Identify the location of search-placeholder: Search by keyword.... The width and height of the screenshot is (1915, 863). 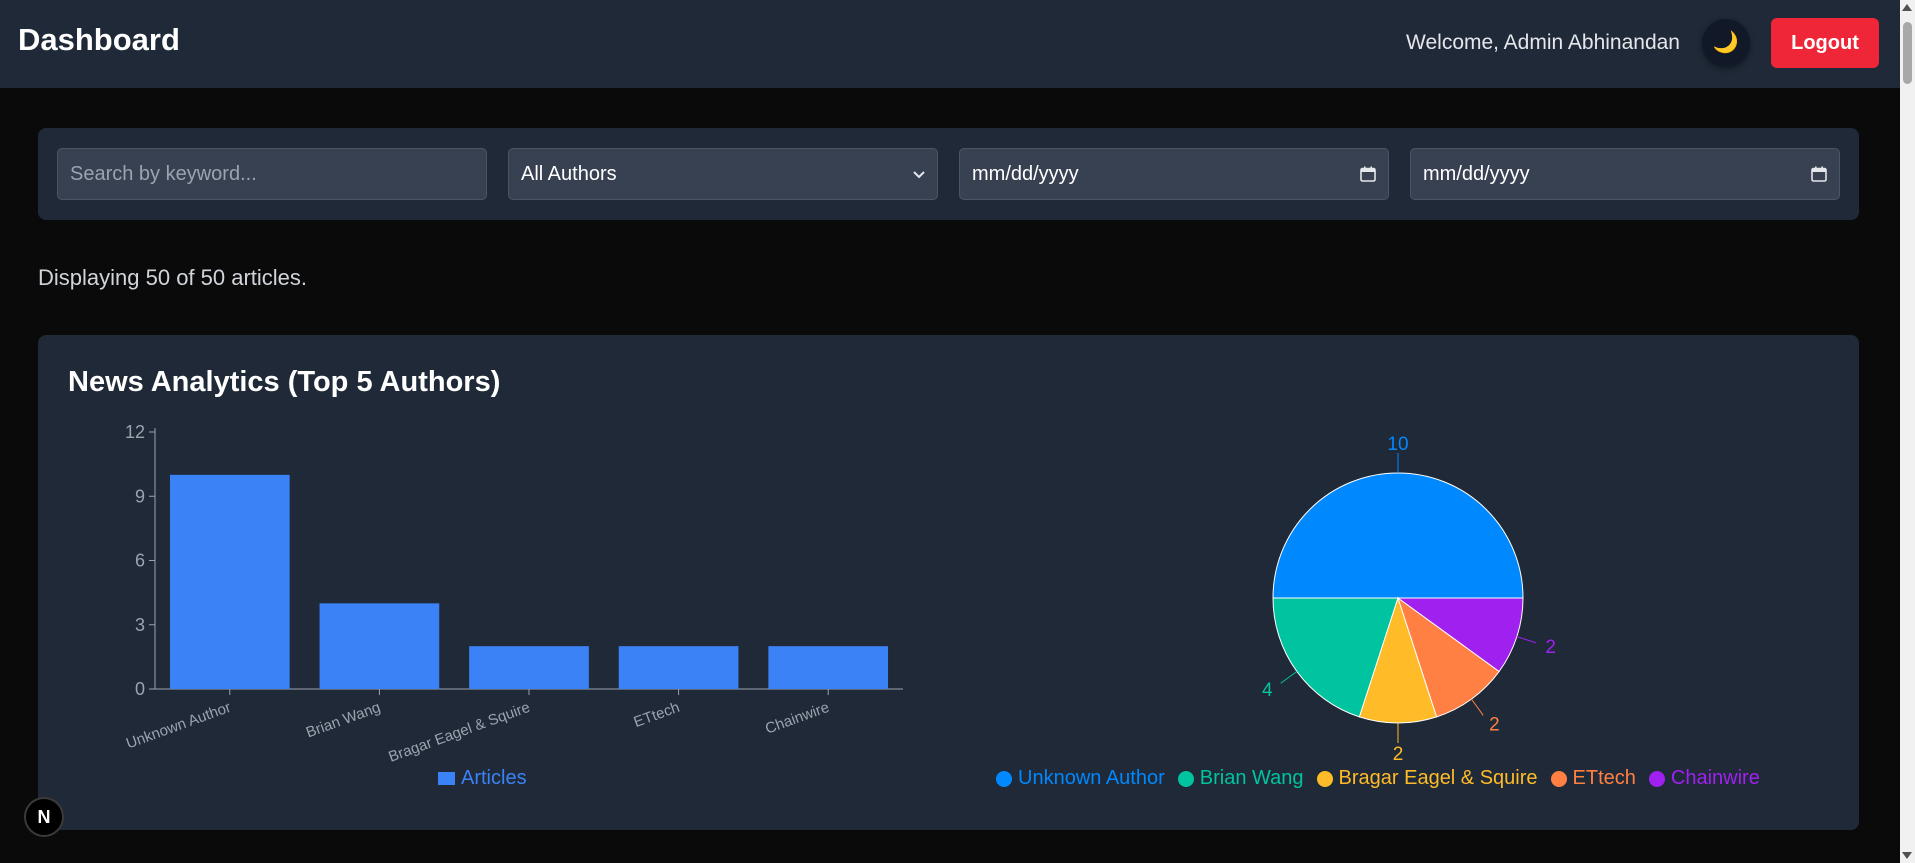
(163, 173).